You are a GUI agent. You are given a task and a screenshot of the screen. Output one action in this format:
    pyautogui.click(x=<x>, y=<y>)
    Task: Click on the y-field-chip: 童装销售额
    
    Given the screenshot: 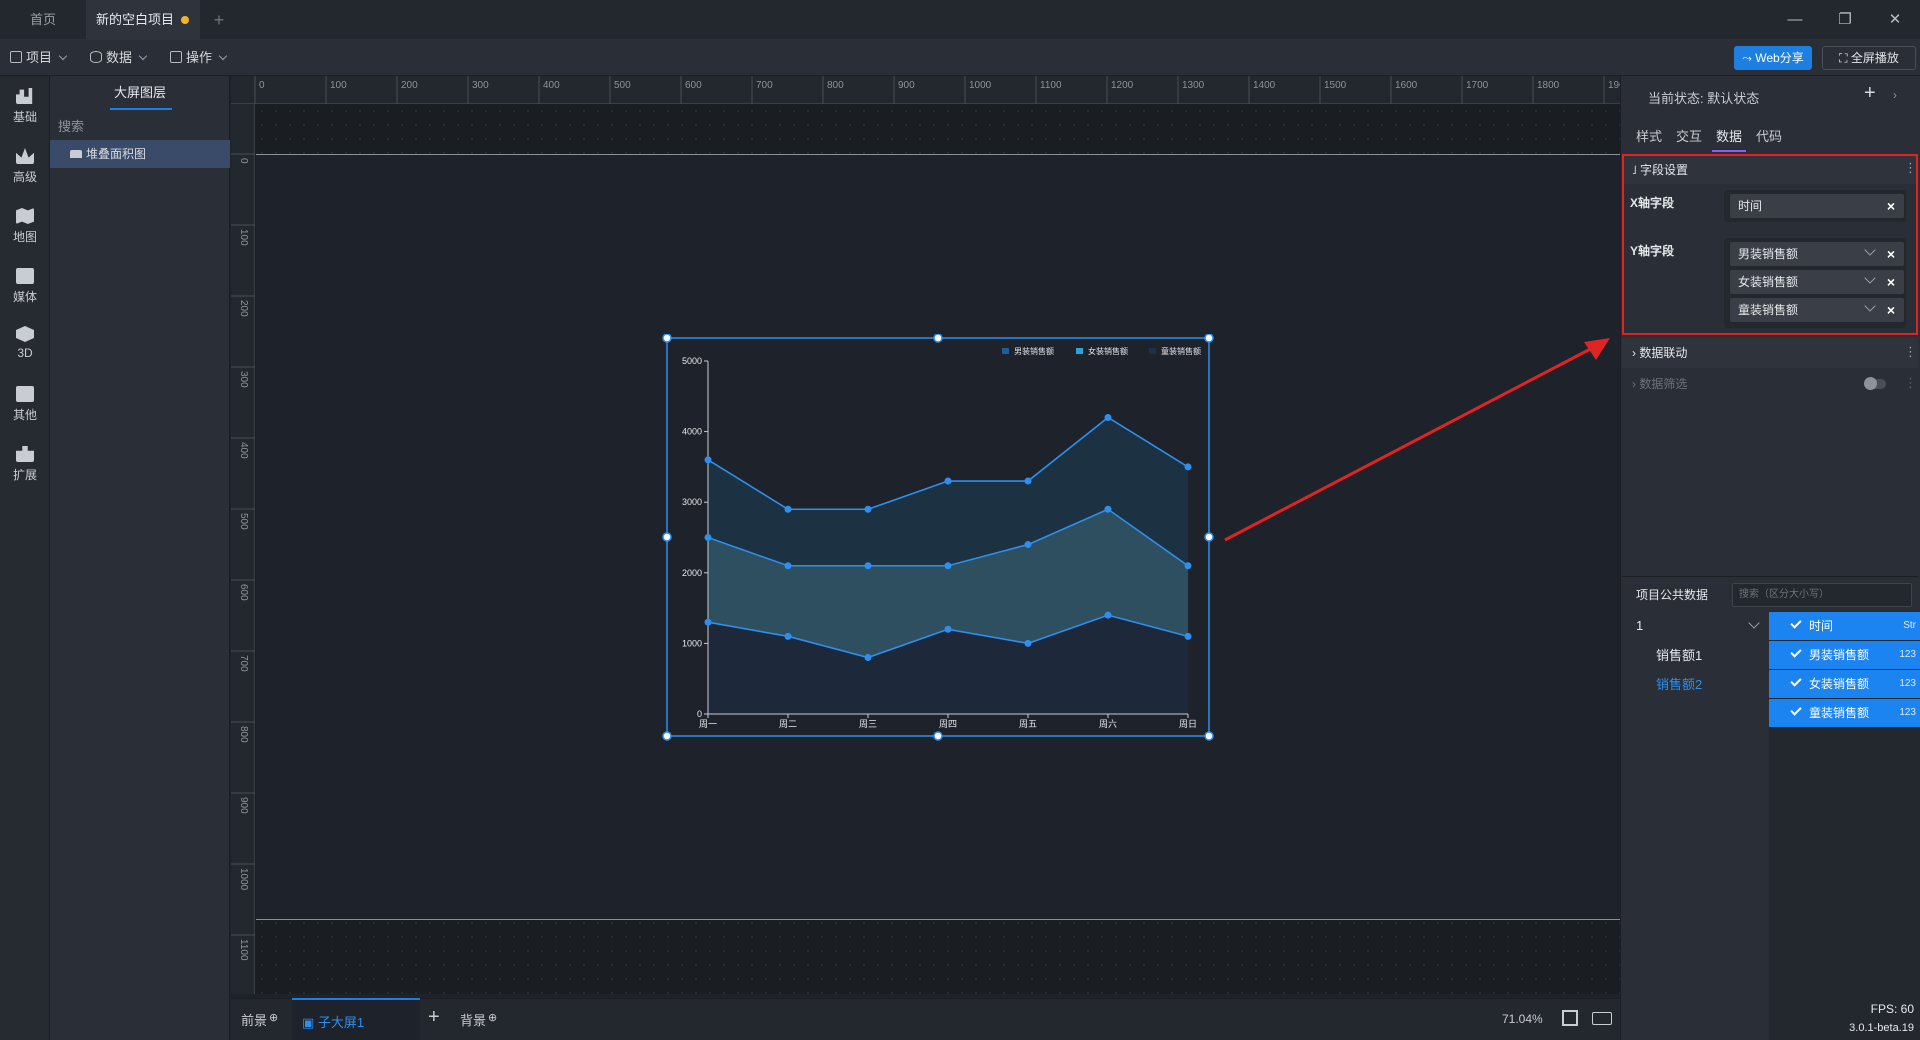 What is the action you would take?
    pyautogui.click(x=1817, y=310)
    